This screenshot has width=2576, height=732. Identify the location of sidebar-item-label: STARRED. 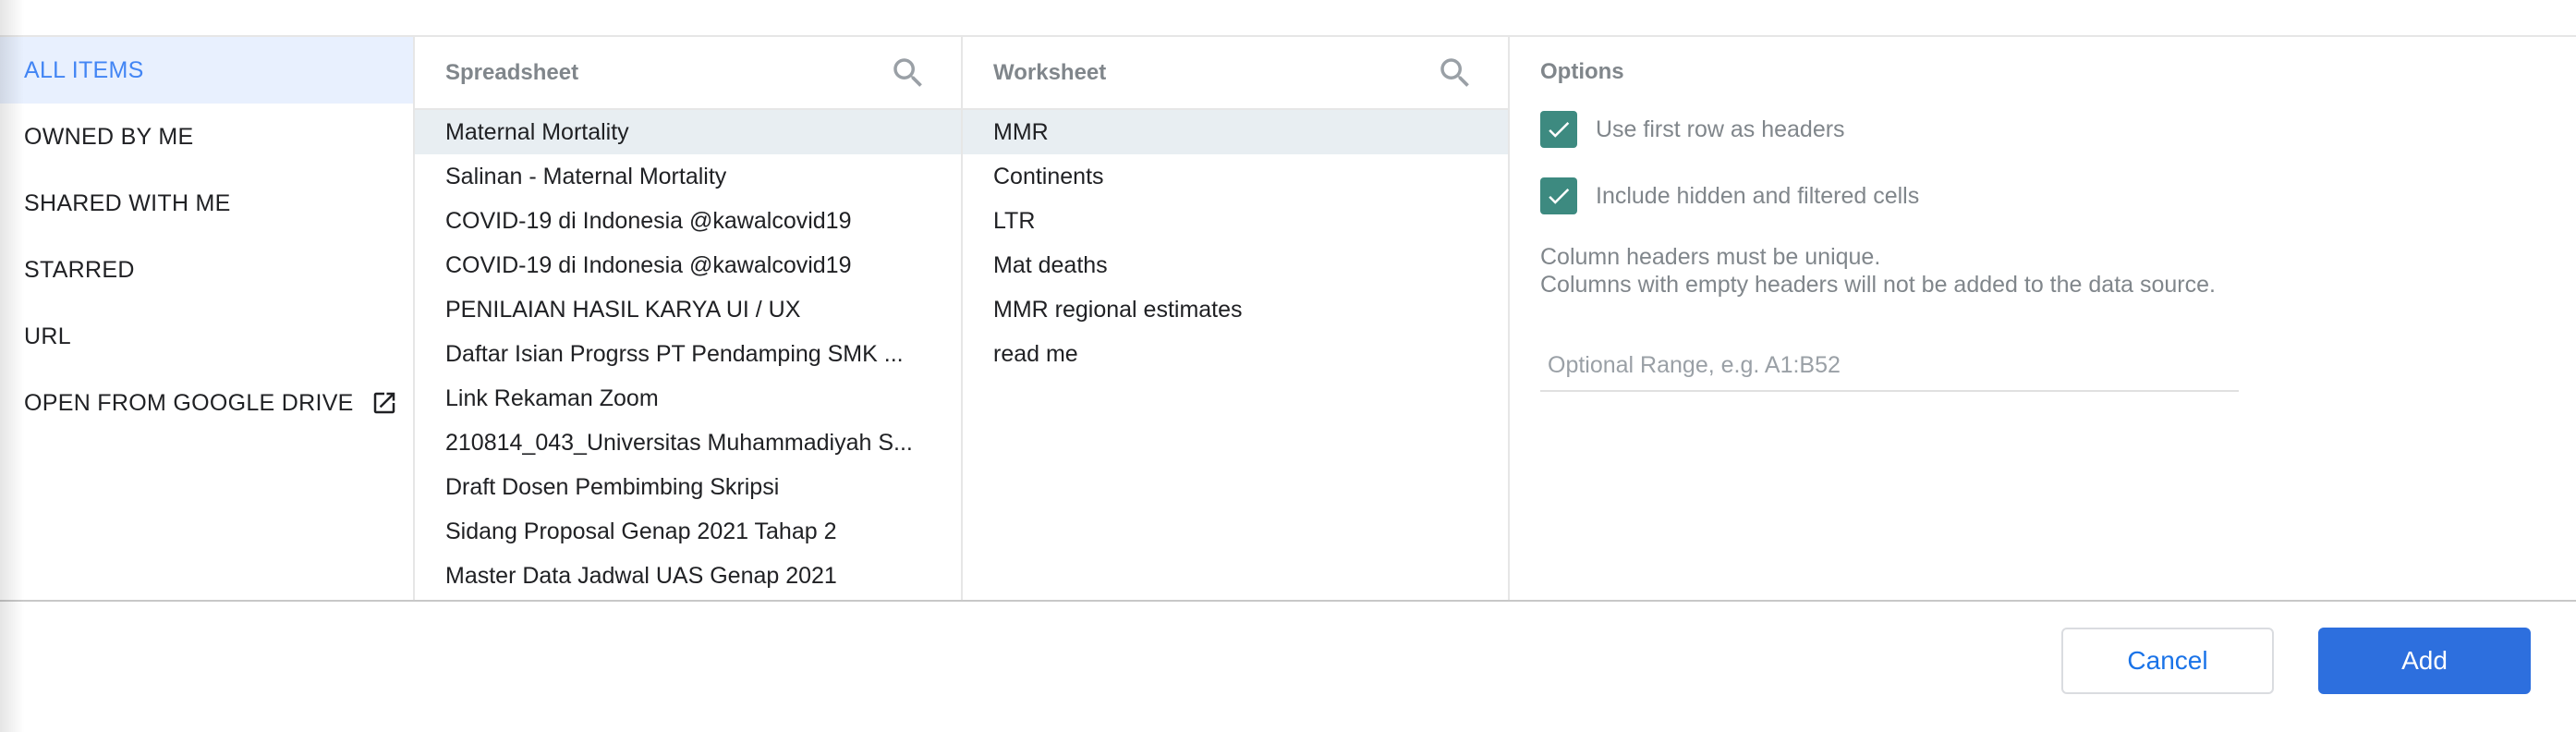
(79, 269).